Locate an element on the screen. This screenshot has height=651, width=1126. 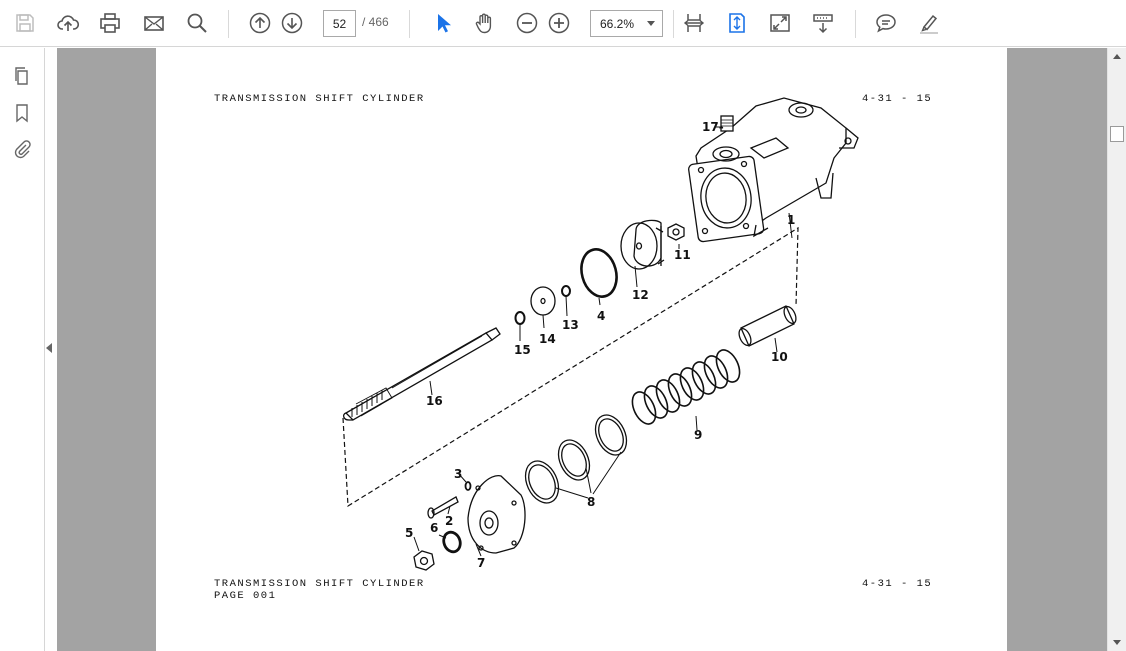
zoom-value: 66.2% is located at coordinates (617, 23).